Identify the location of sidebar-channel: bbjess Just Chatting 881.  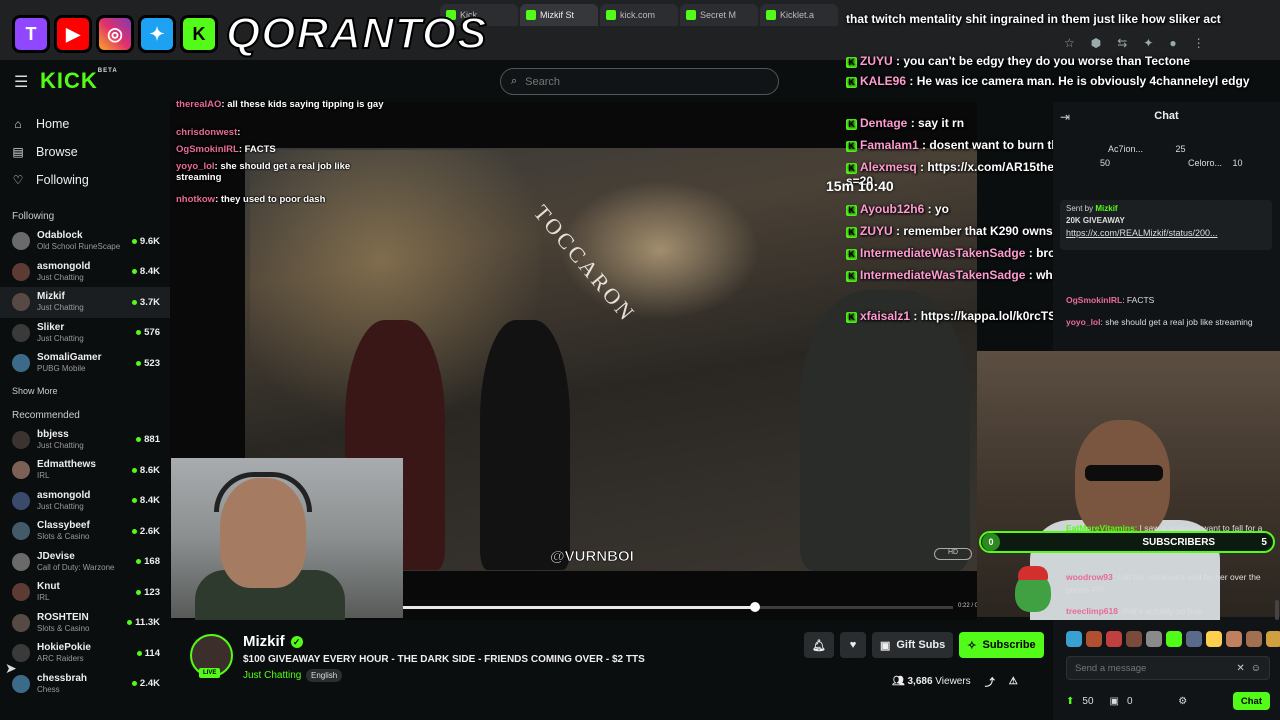
(85, 440).